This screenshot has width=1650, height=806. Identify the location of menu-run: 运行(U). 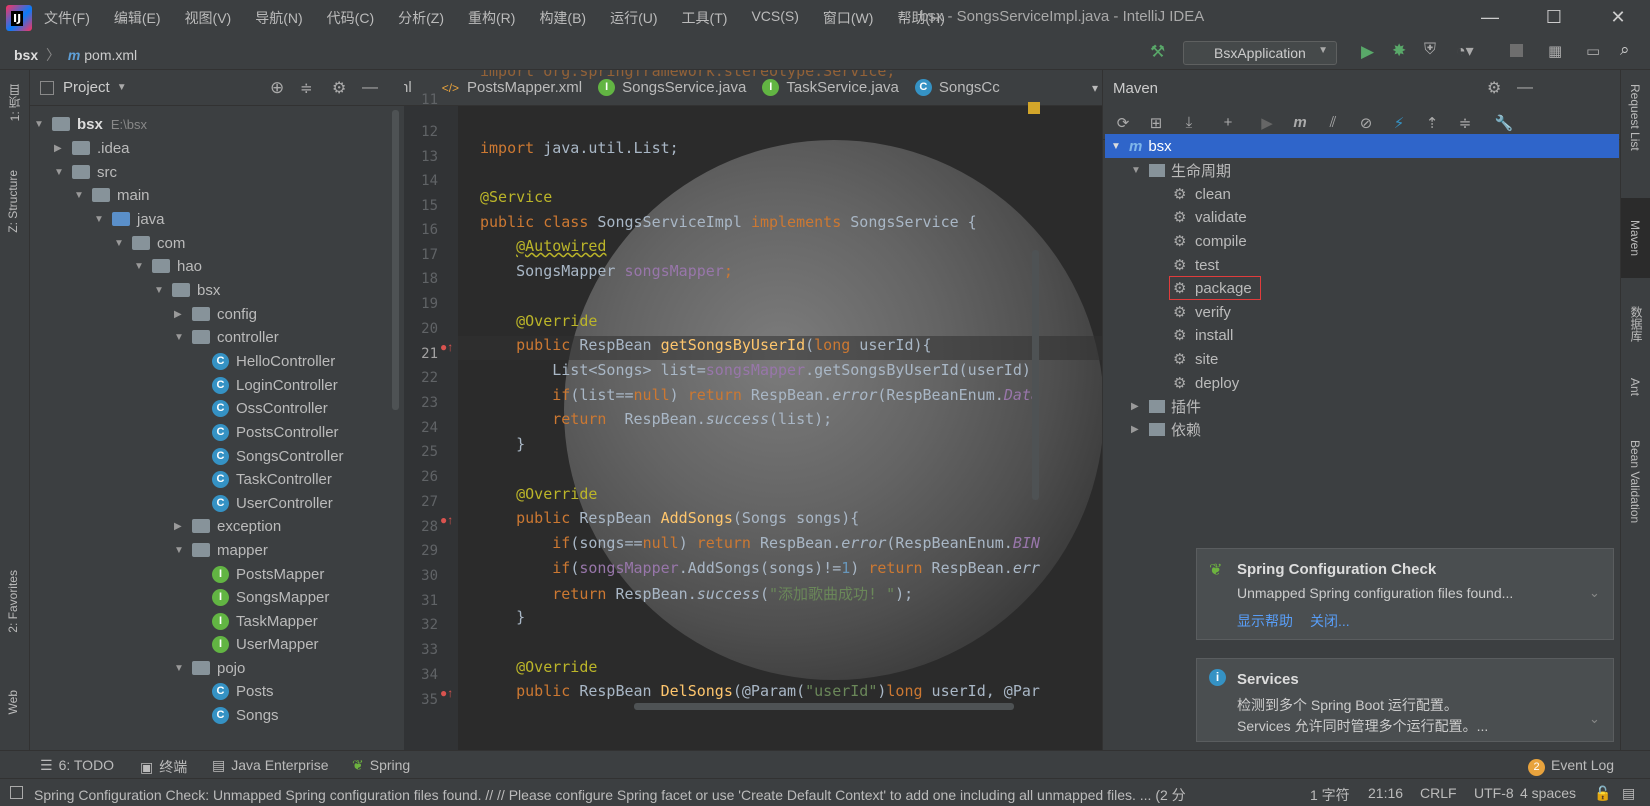
(633, 18).